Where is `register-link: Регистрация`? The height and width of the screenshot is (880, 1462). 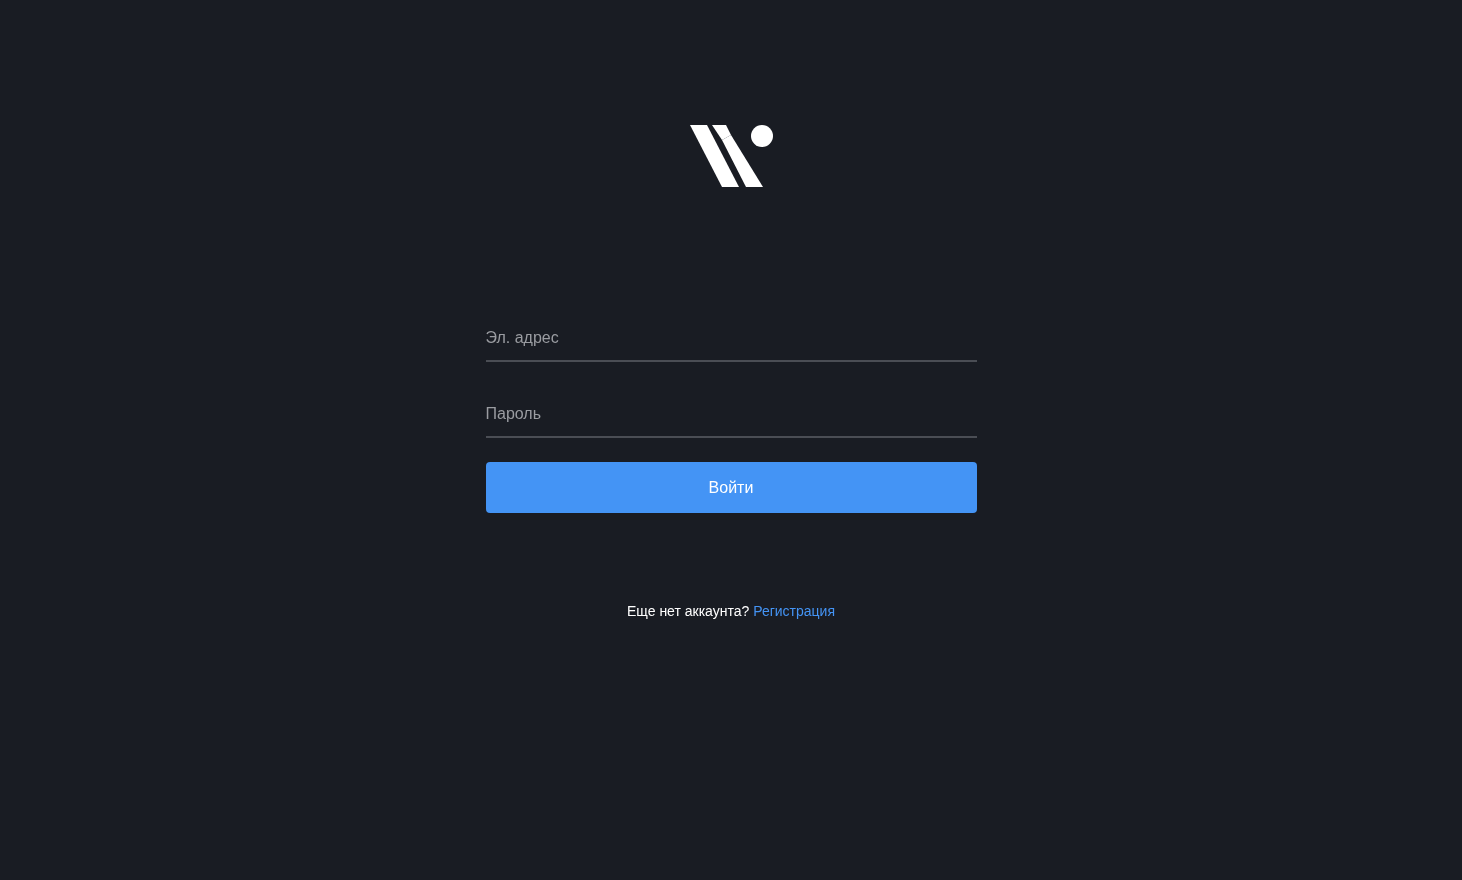 register-link: Регистрация is located at coordinates (794, 611).